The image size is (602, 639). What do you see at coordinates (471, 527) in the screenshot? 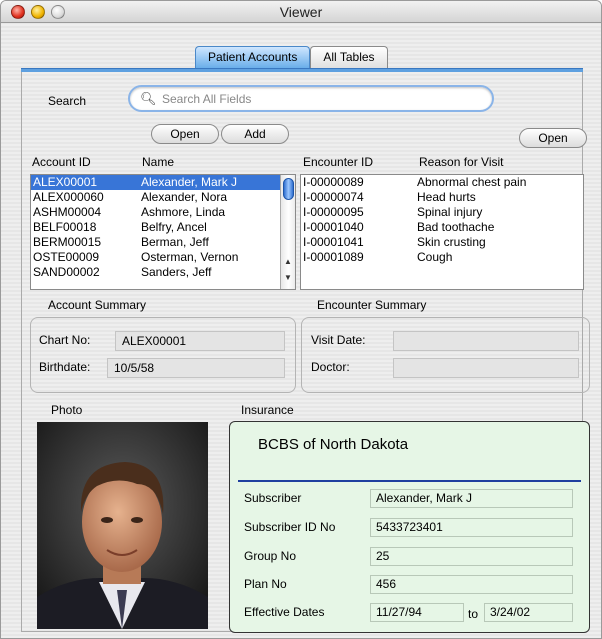
I see `subscriber-id-field: 5433723401` at bounding box center [471, 527].